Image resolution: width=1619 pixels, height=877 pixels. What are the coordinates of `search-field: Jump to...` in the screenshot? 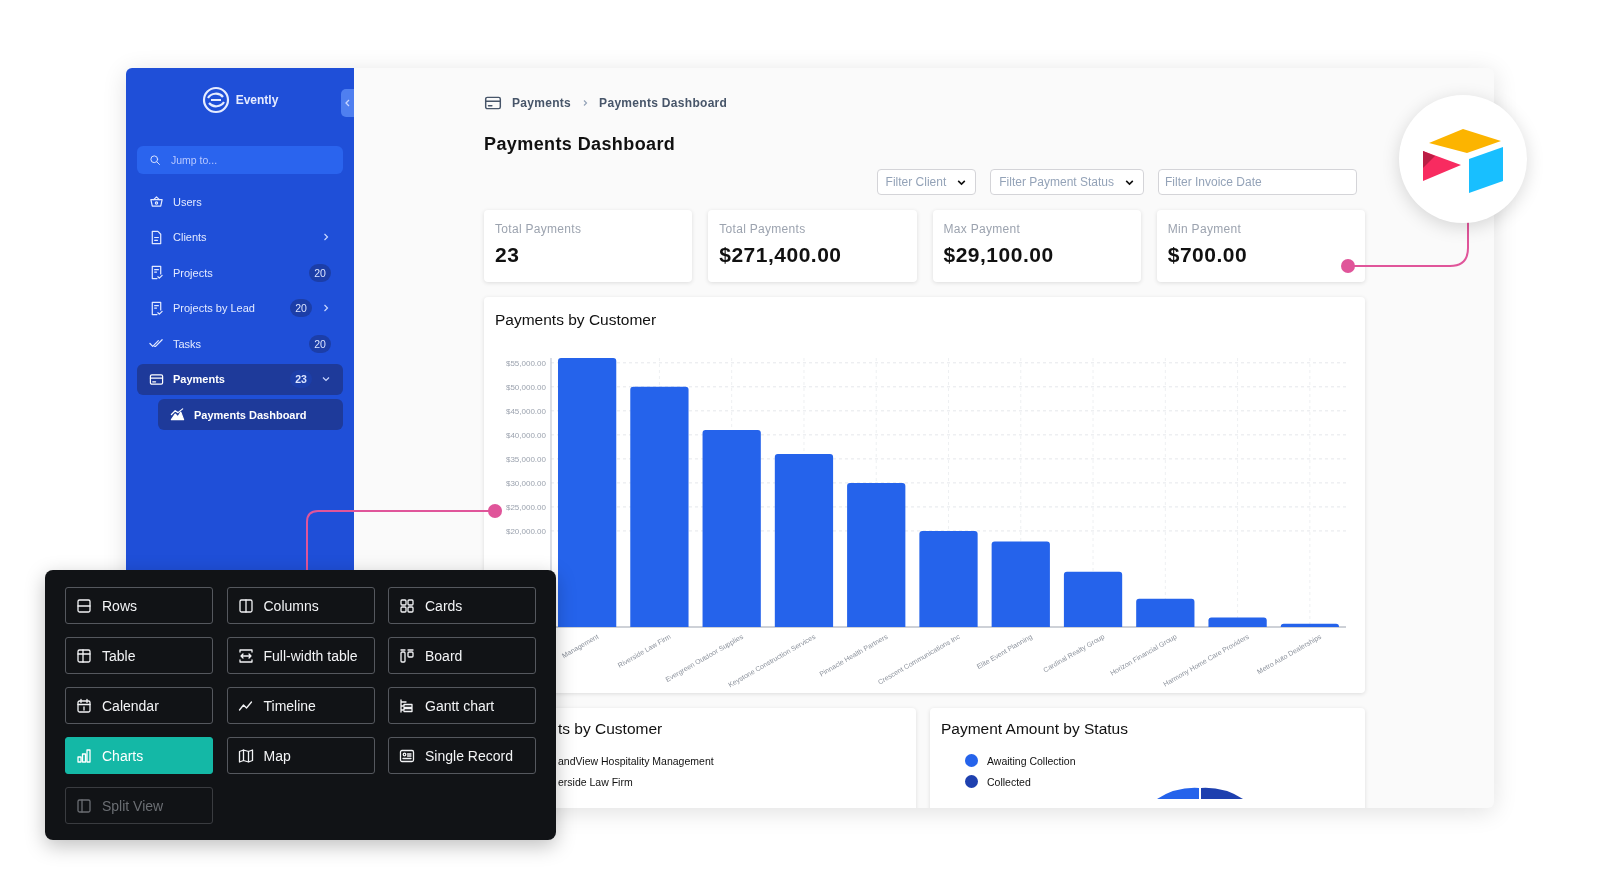 It's located at (240, 160).